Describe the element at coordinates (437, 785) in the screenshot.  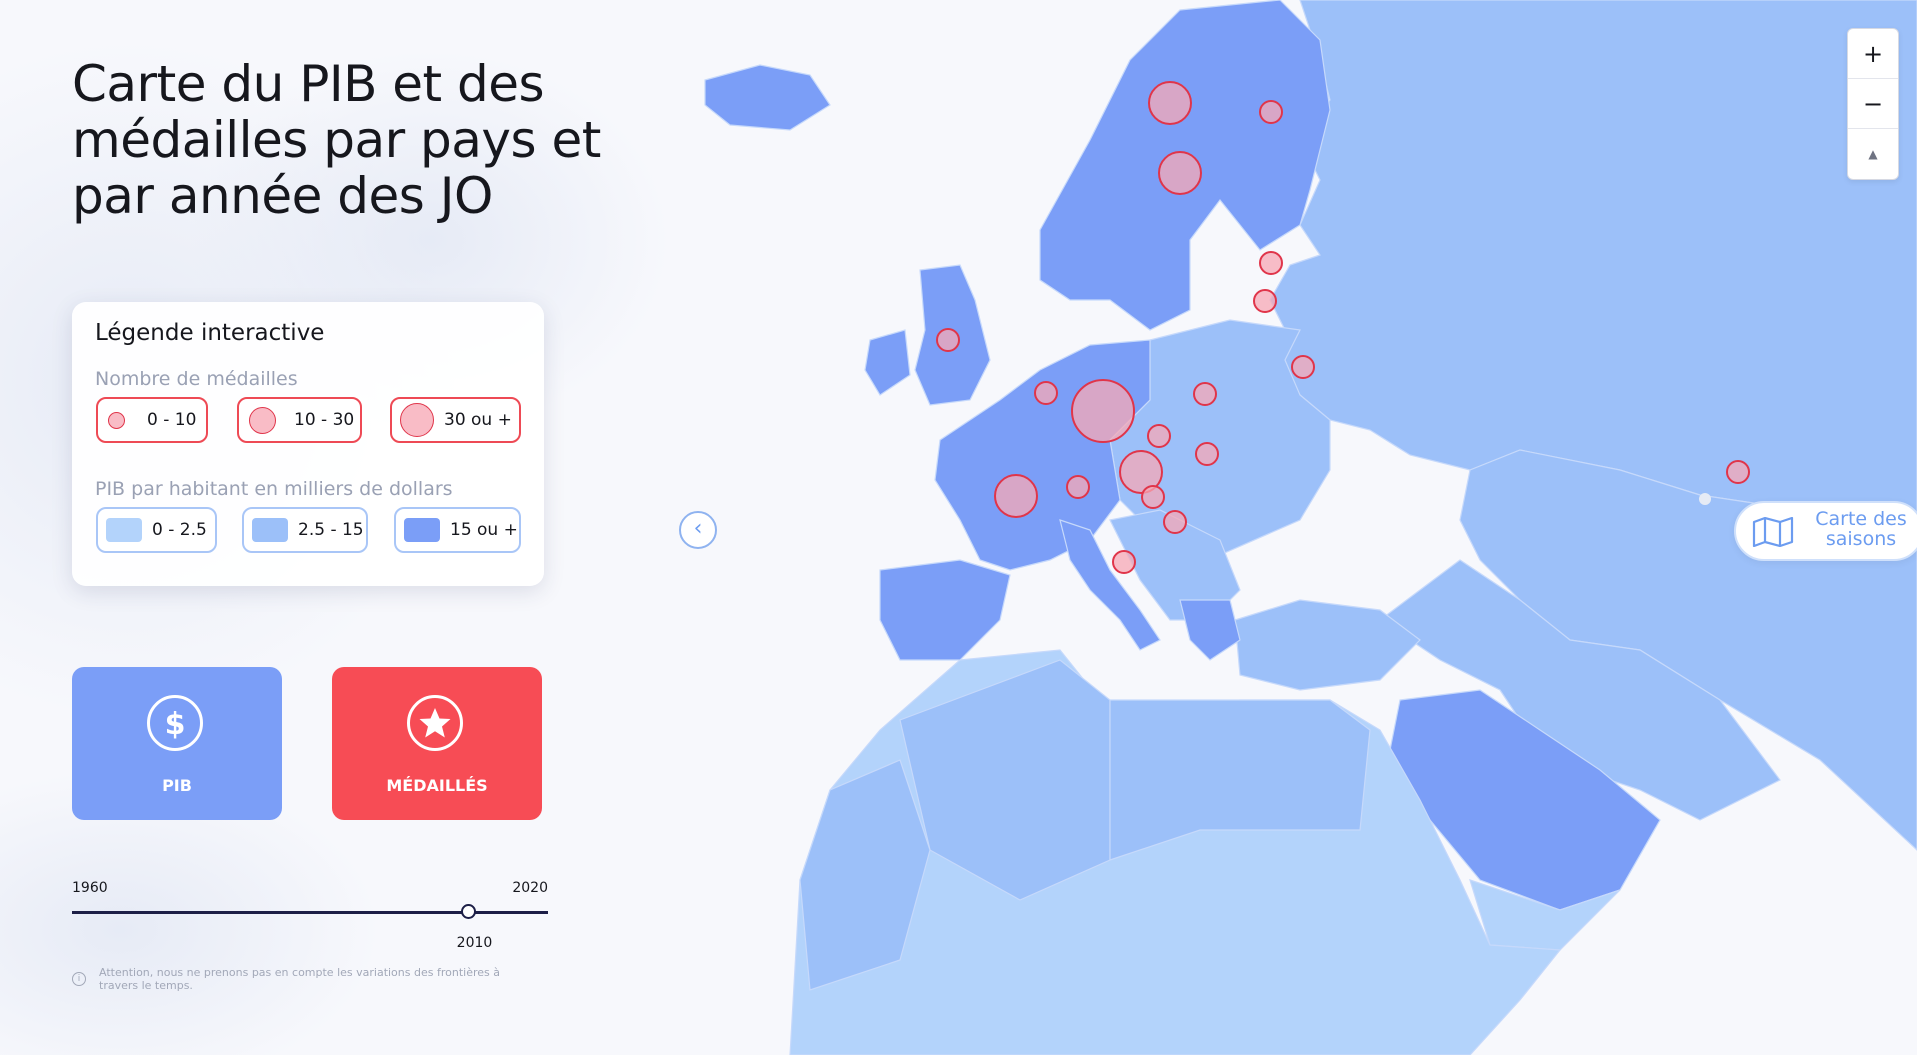
I see `medals-button-label: MÉDAILLÉS` at that location.